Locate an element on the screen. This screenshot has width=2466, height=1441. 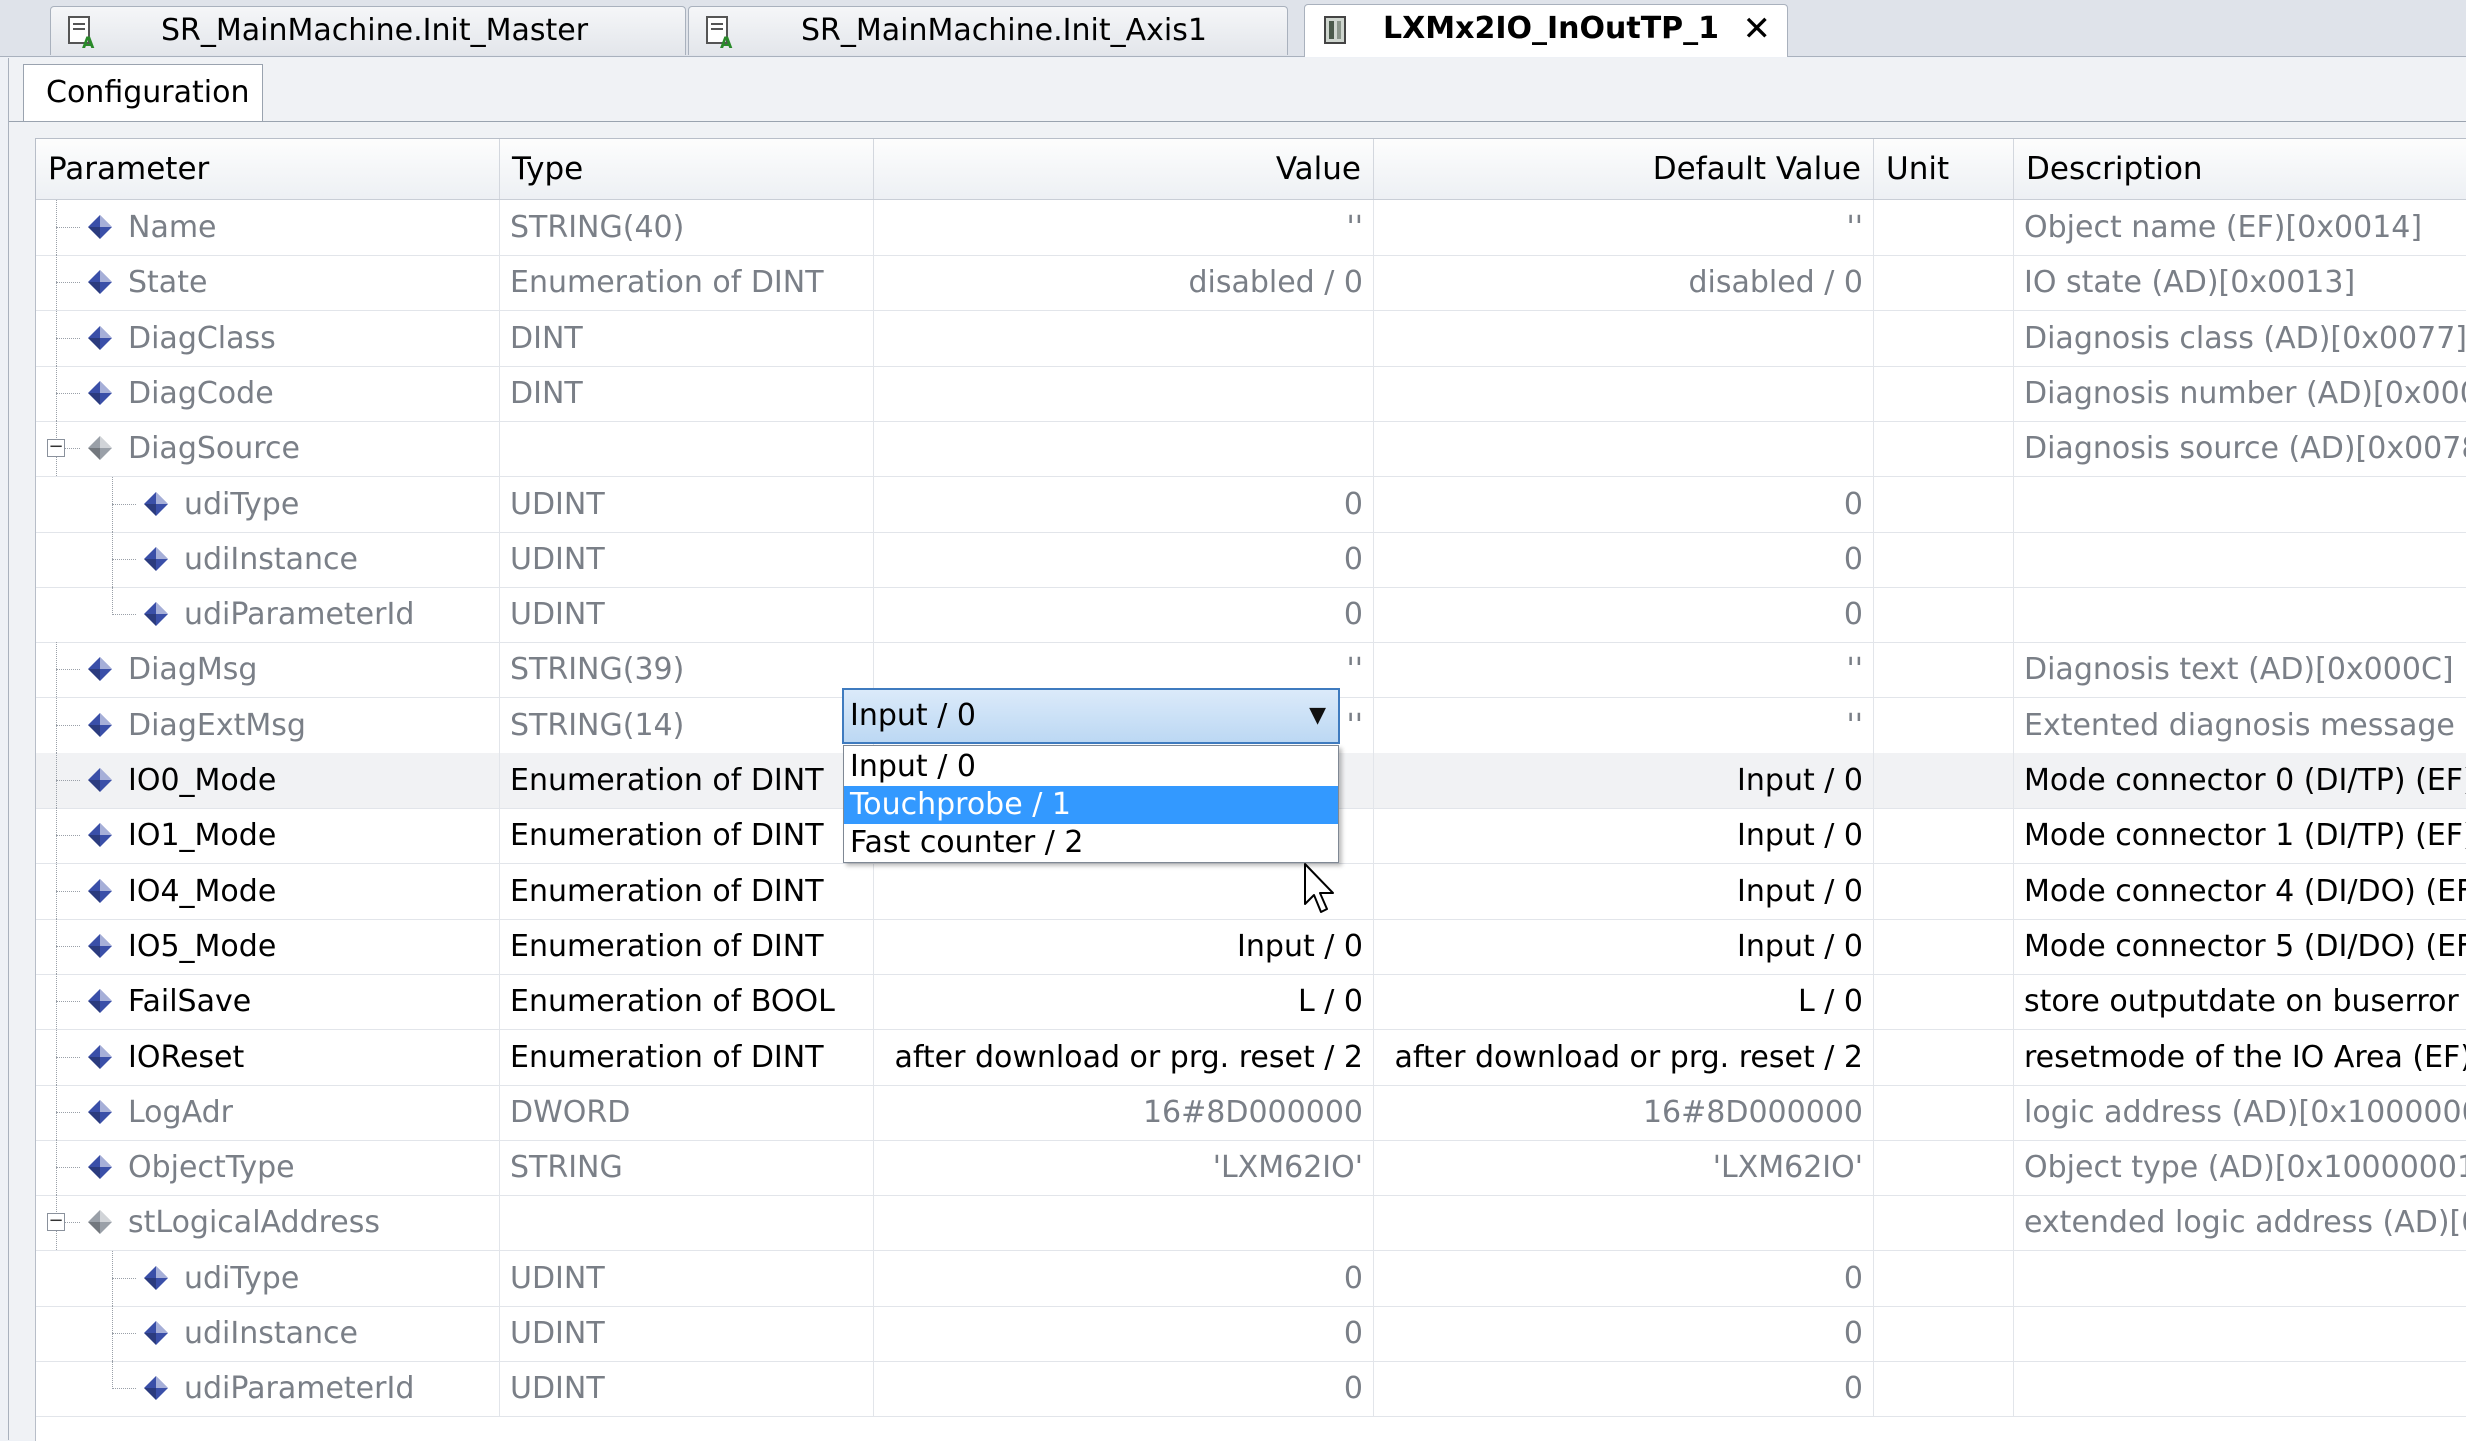
chevron-down-icon: ▼ is located at coordinates (1317, 716).